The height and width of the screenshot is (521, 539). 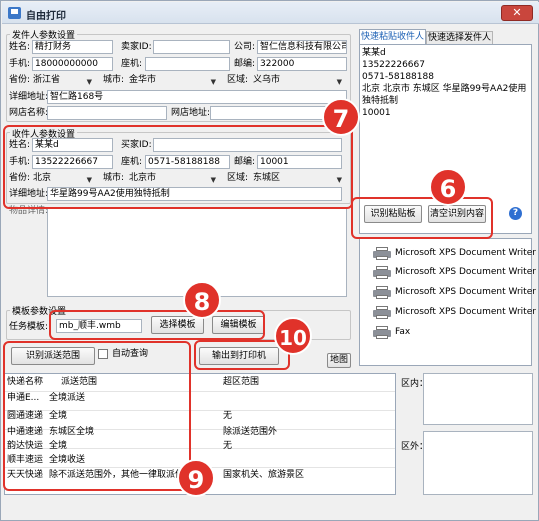 I want to click on table-header-outside: 超区范围, so click(x=241, y=382).